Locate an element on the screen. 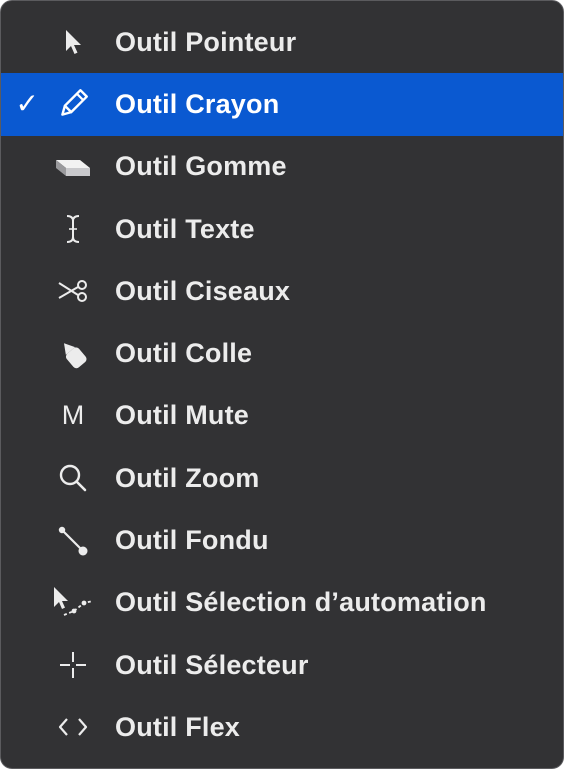 This screenshot has height=769, width=564. menu-item-flex: Outil Flex is located at coordinates (282, 727).